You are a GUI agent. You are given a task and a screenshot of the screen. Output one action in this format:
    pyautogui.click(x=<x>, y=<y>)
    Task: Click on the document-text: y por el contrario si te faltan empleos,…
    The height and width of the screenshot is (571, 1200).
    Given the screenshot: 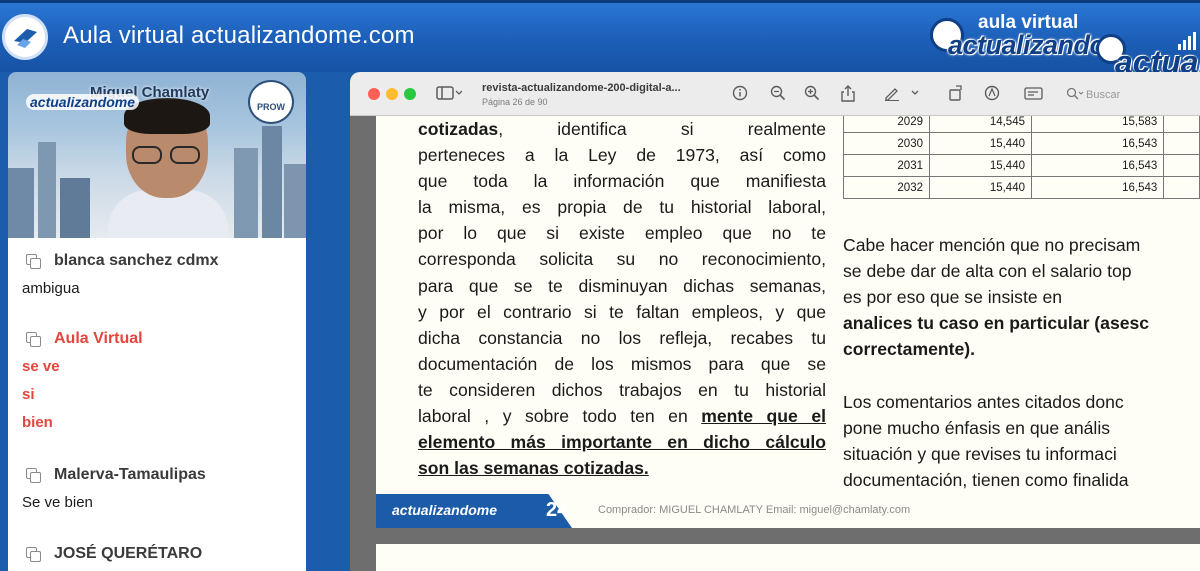 What is the action you would take?
    pyautogui.click(x=622, y=311)
    